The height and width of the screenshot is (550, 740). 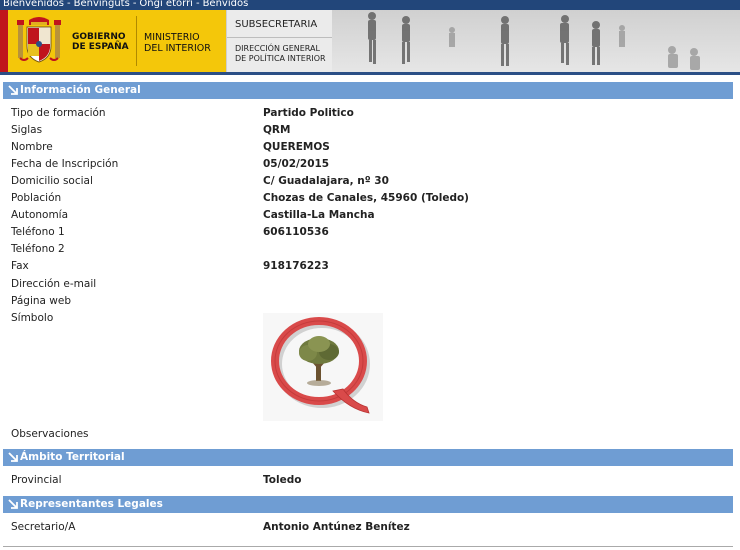 I want to click on field-value: 05/02/2015, so click(x=296, y=164).